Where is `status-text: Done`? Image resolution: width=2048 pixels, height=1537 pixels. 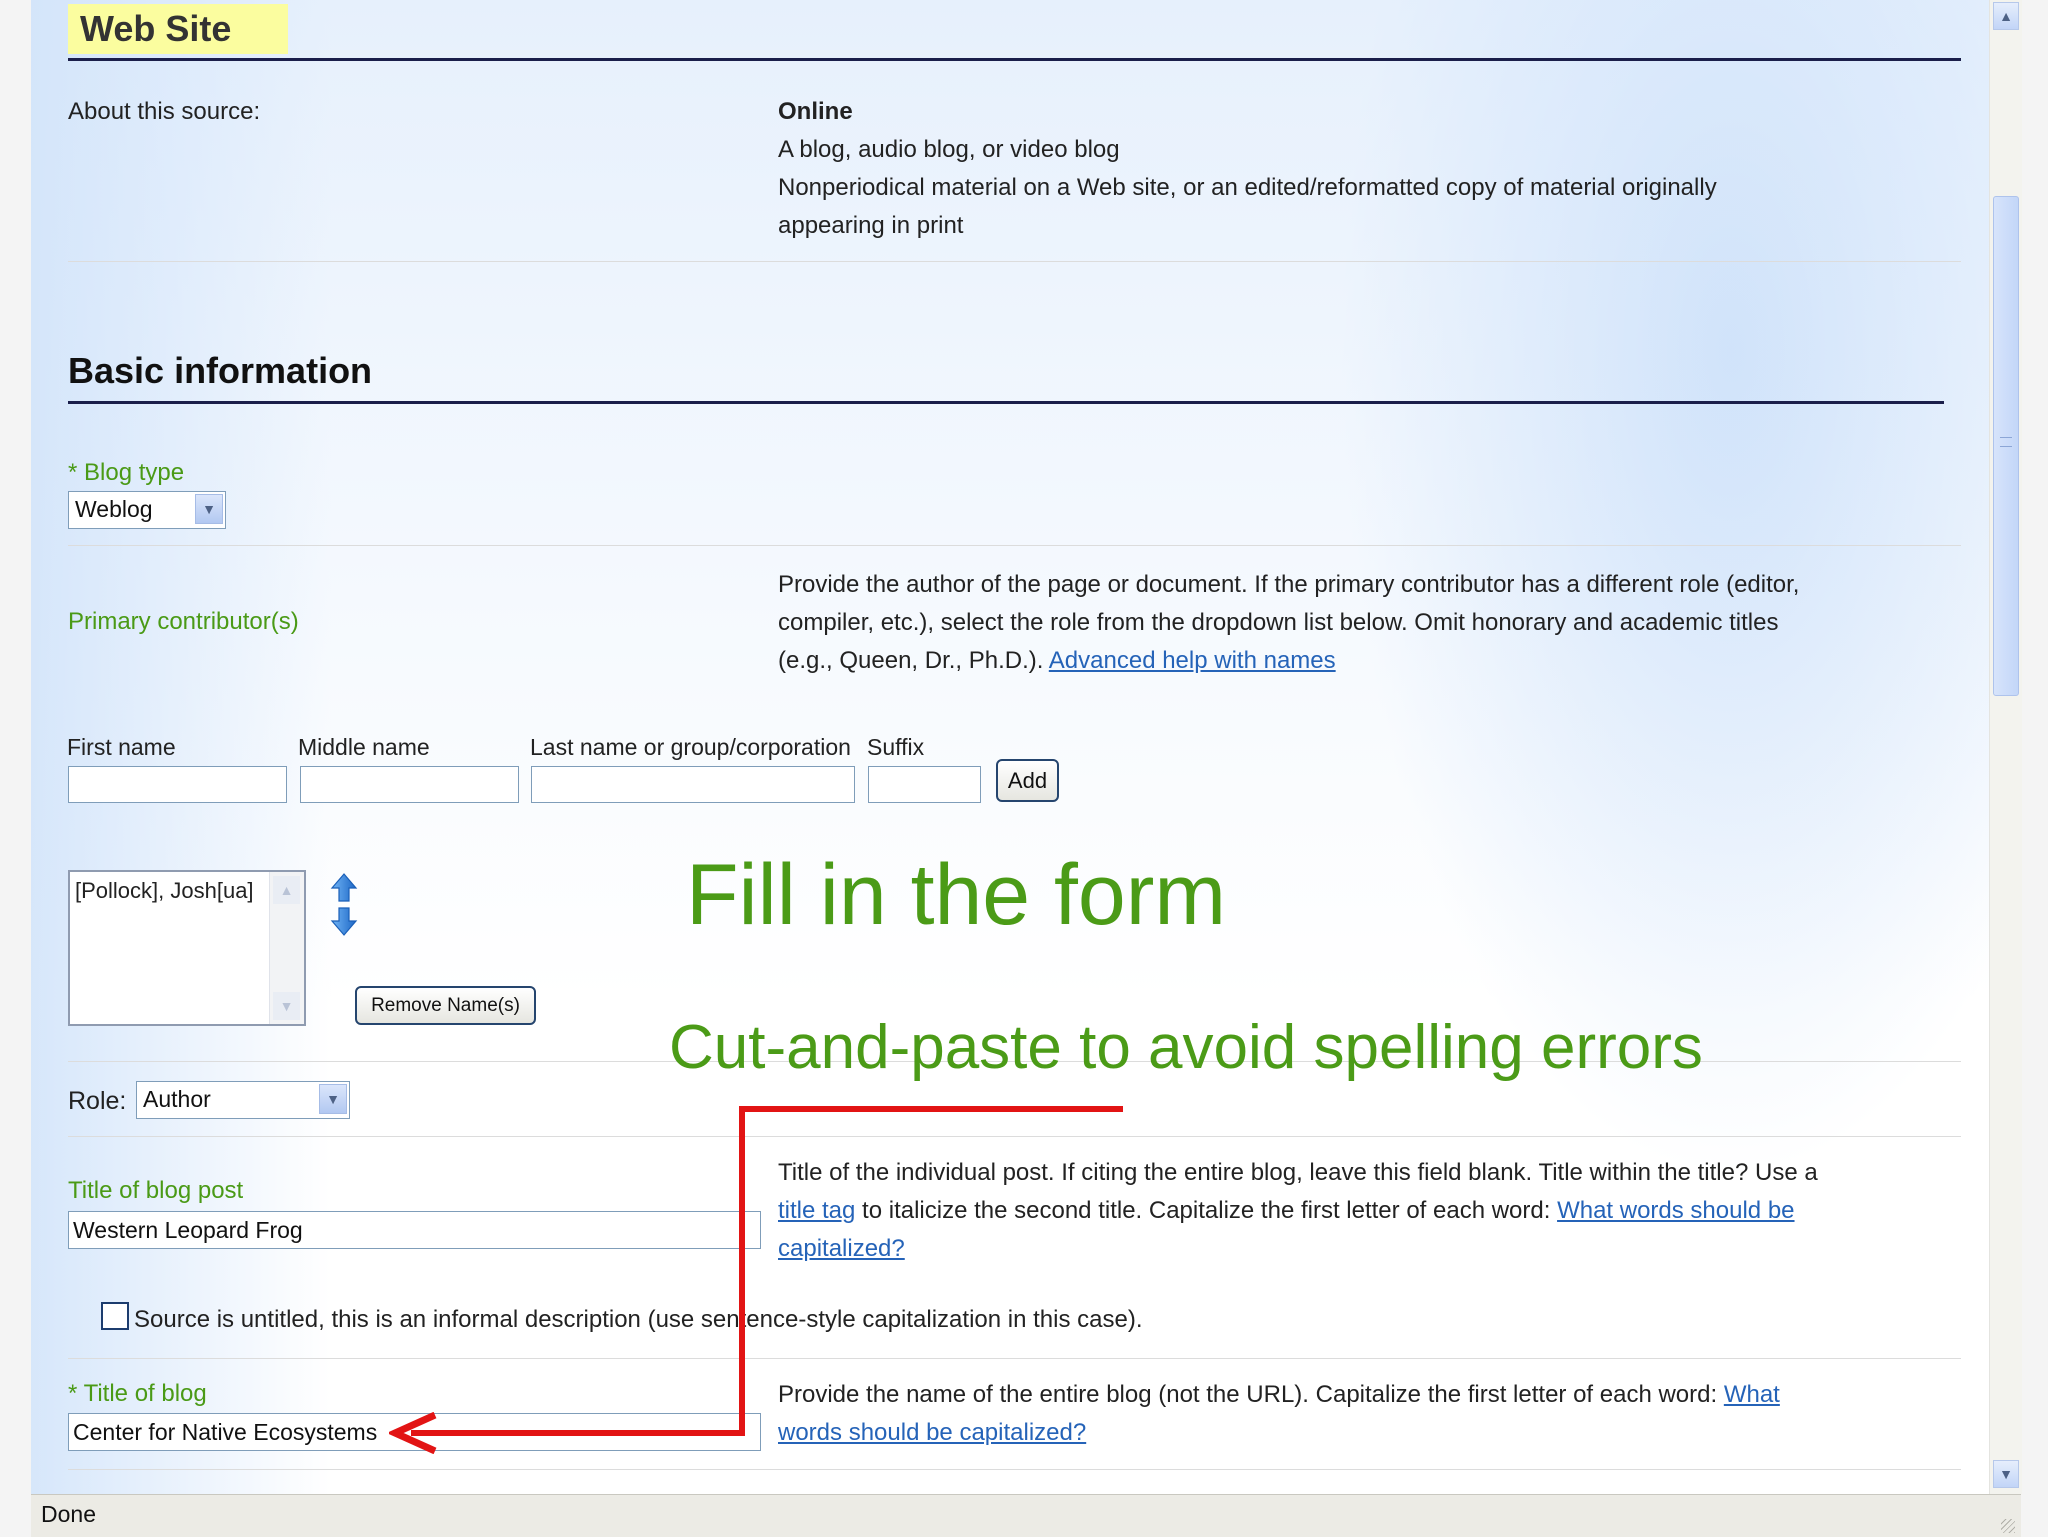
status-text: Done is located at coordinates (68, 1514).